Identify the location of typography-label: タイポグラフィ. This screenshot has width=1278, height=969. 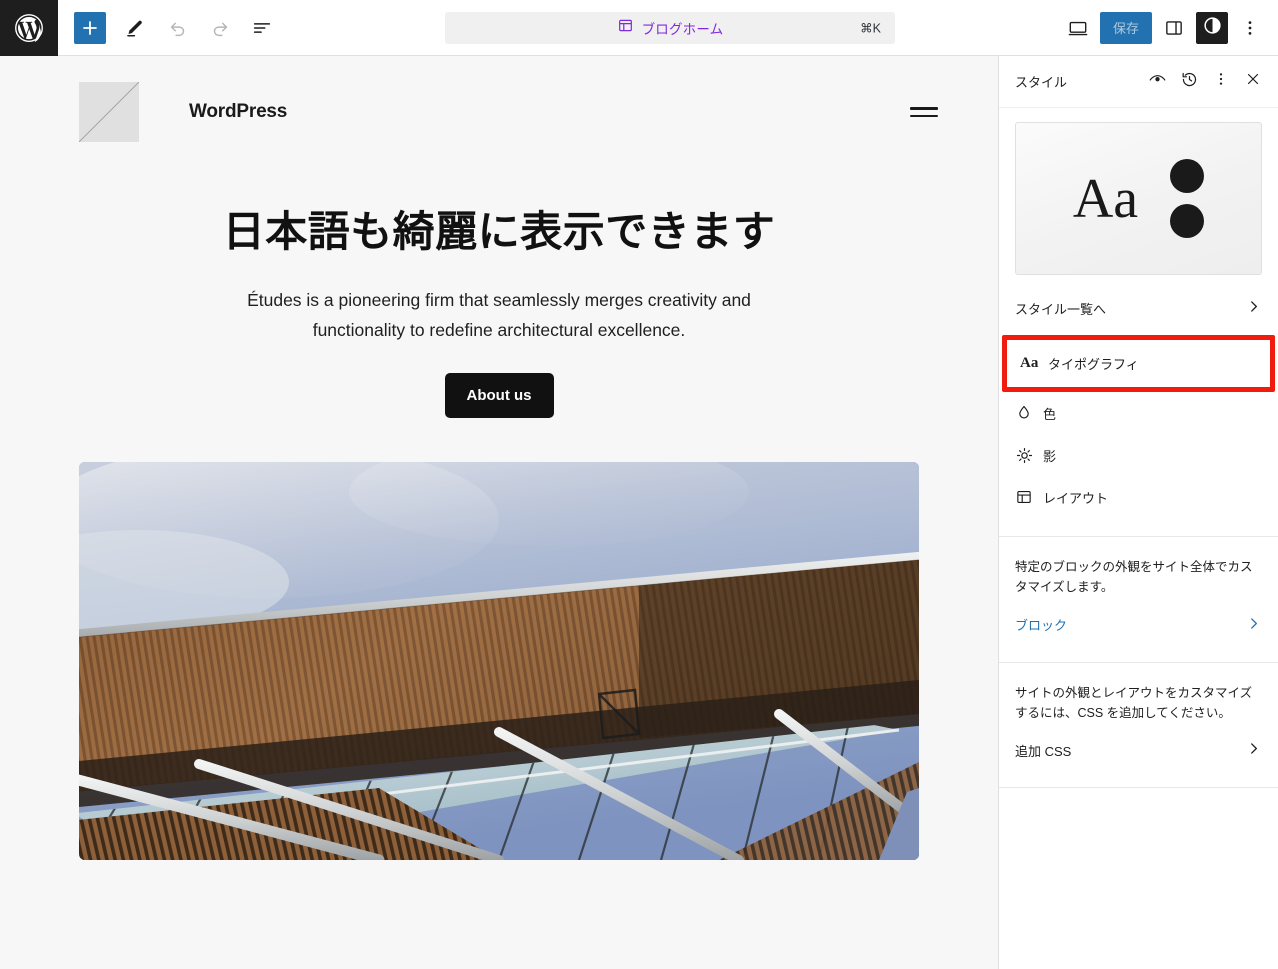
(1093, 364).